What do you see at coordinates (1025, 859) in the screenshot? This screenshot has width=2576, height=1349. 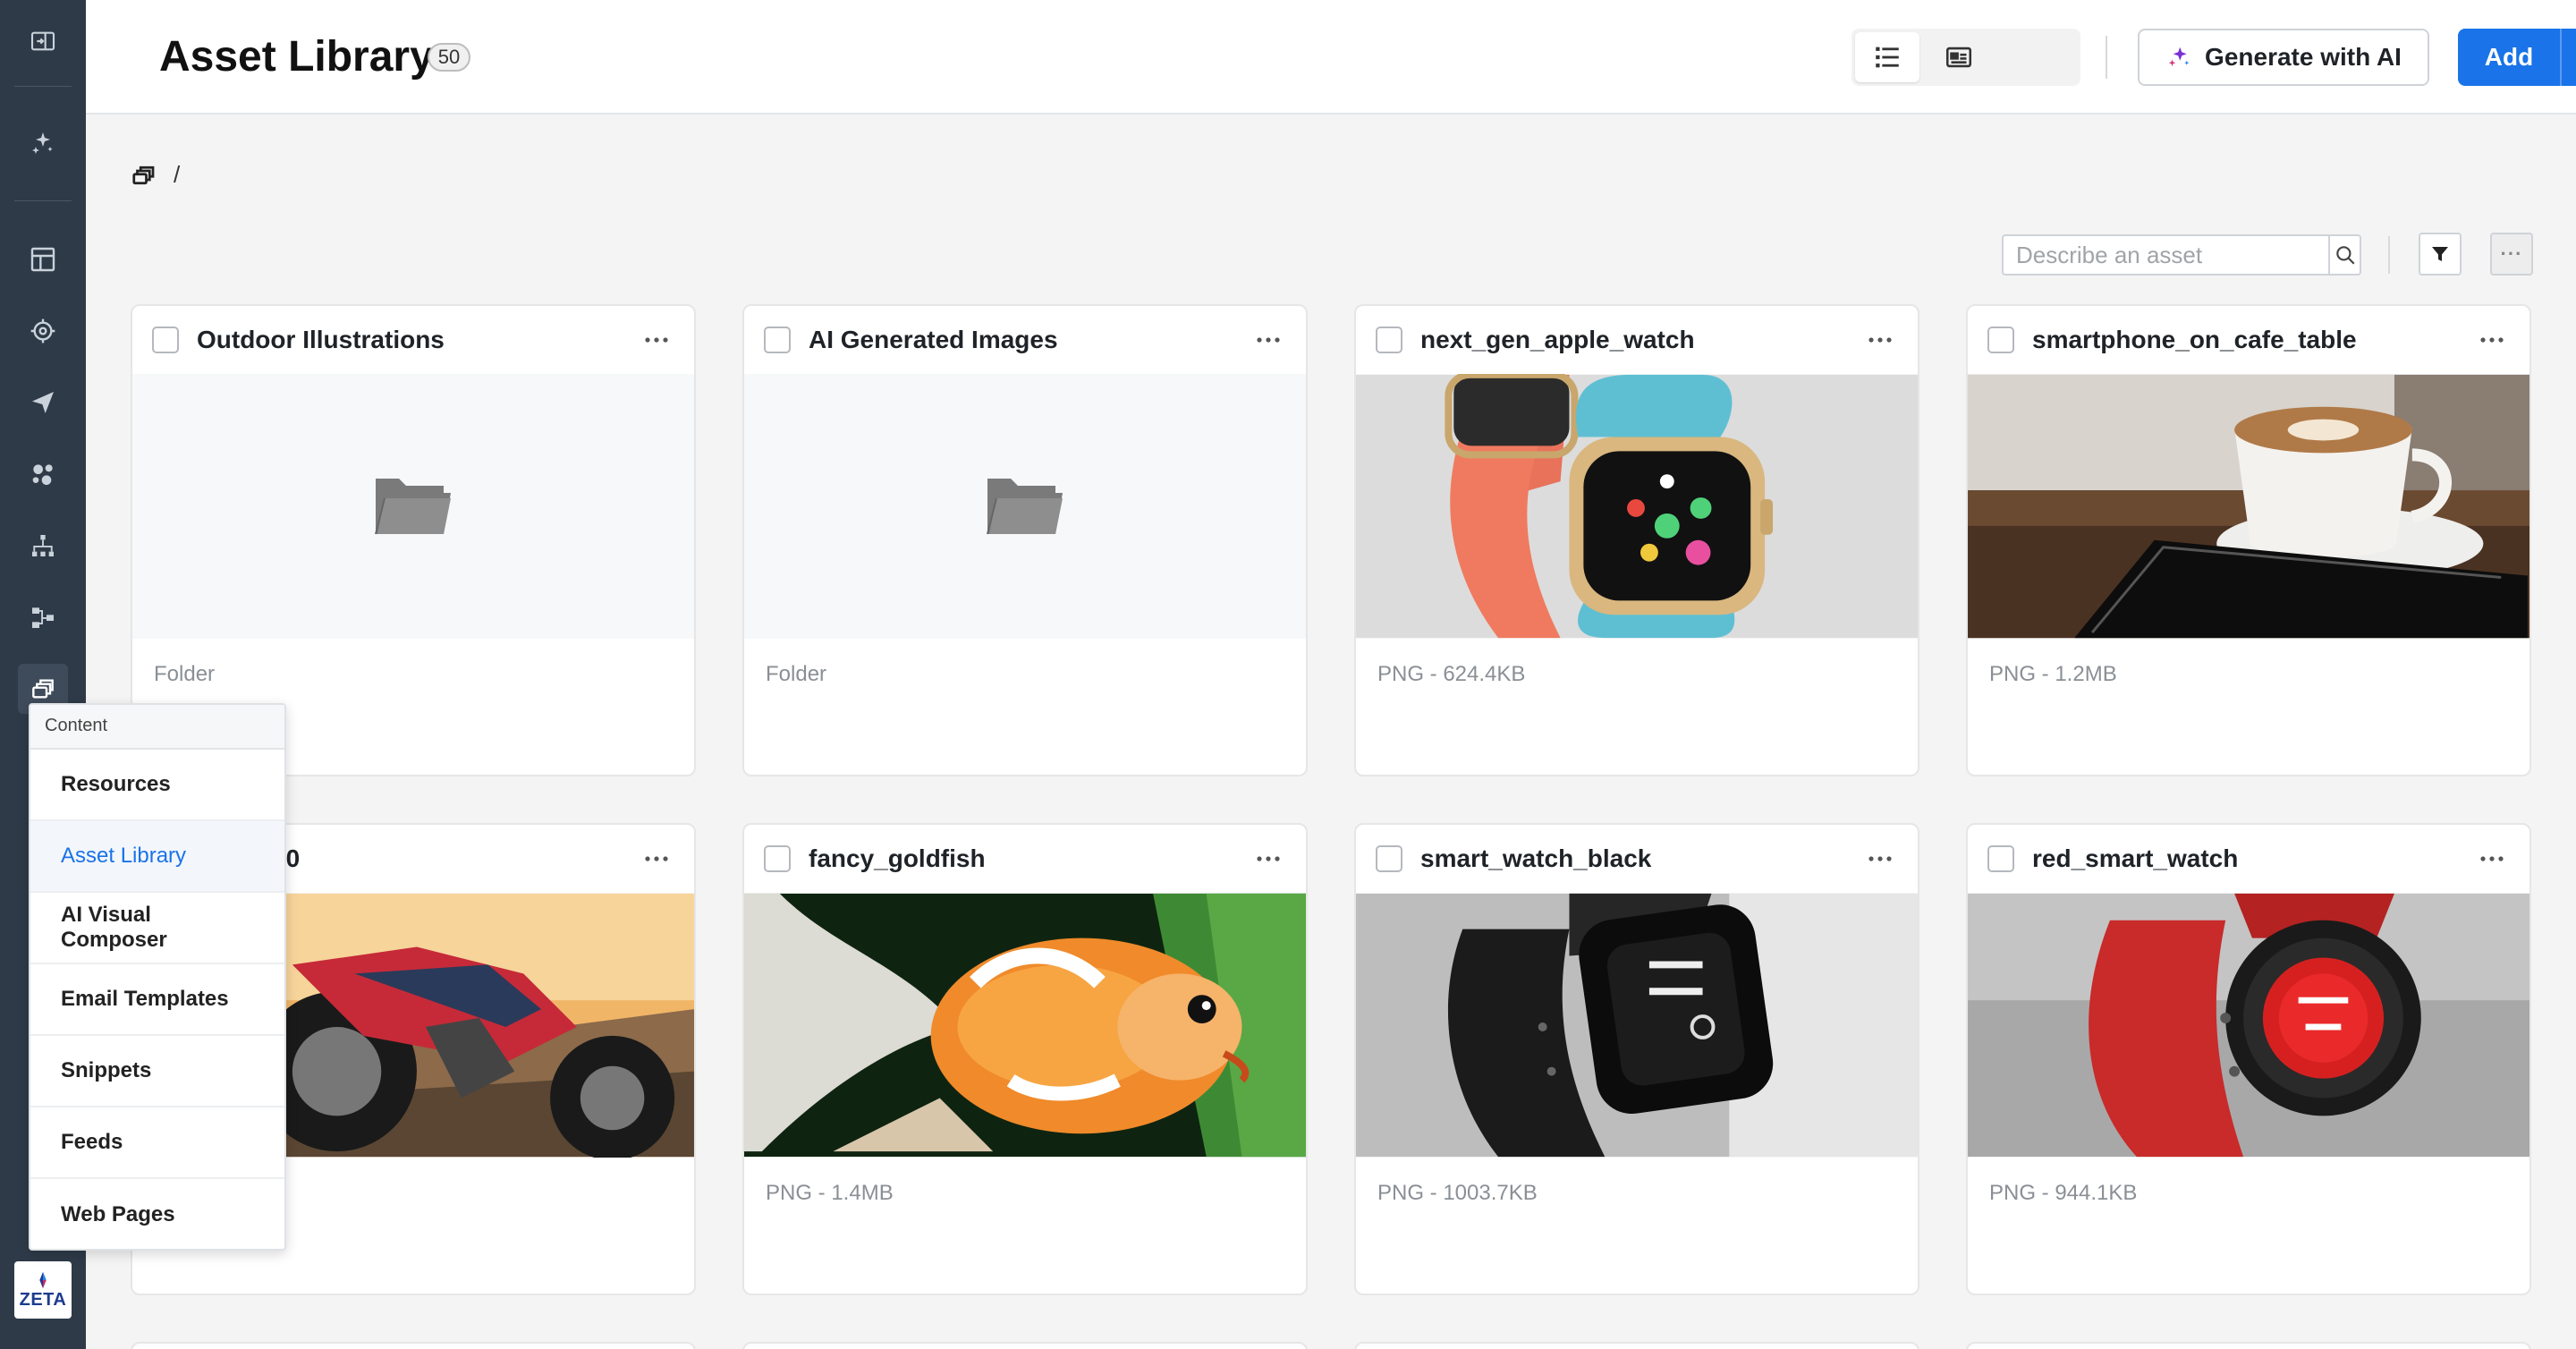 I see `card-header: fancy_goldfish` at bounding box center [1025, 859].